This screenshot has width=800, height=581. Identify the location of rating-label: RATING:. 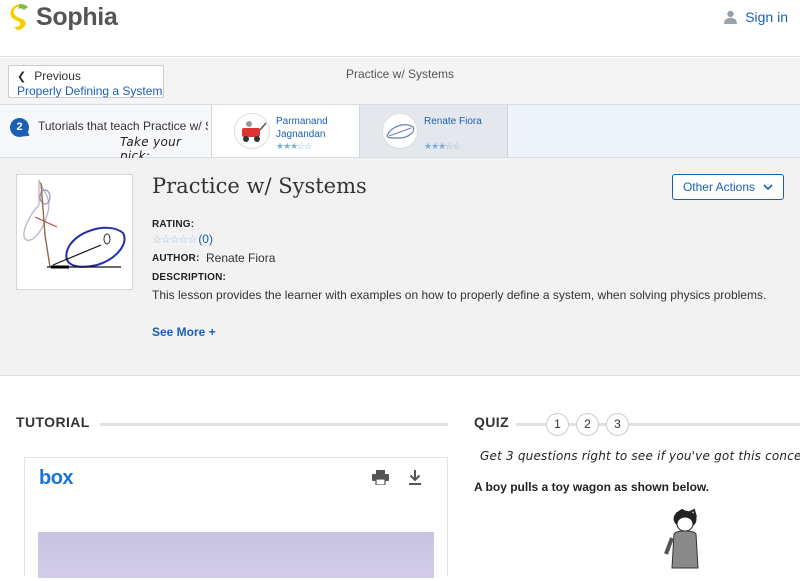
(173, 224).